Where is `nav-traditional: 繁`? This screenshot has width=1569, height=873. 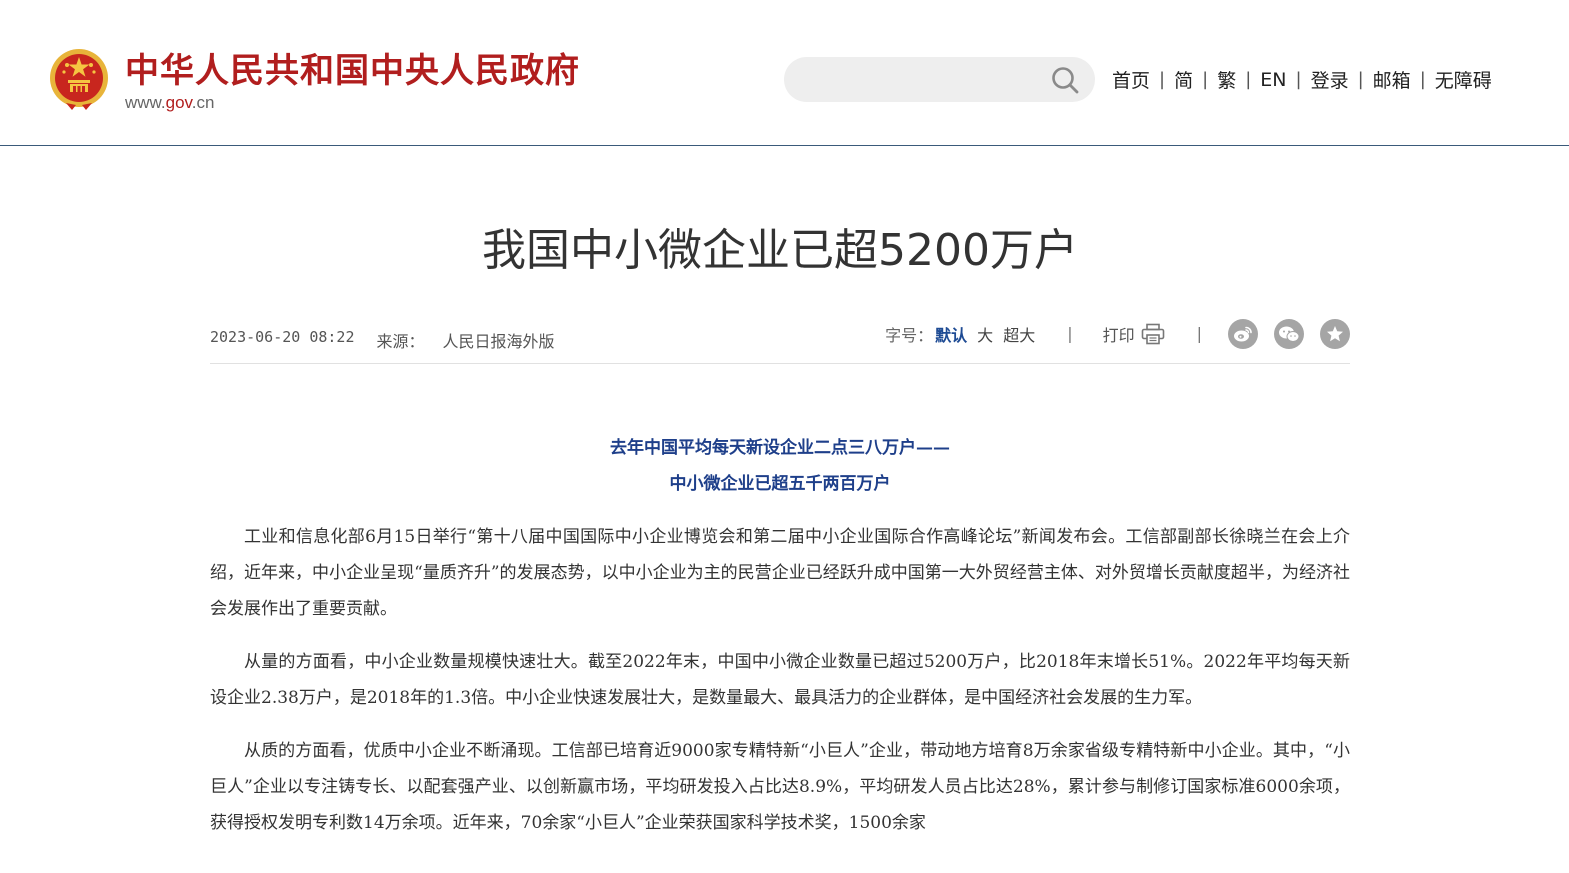 nav-traditional: 繁 is located at coordinates (1226, 79).